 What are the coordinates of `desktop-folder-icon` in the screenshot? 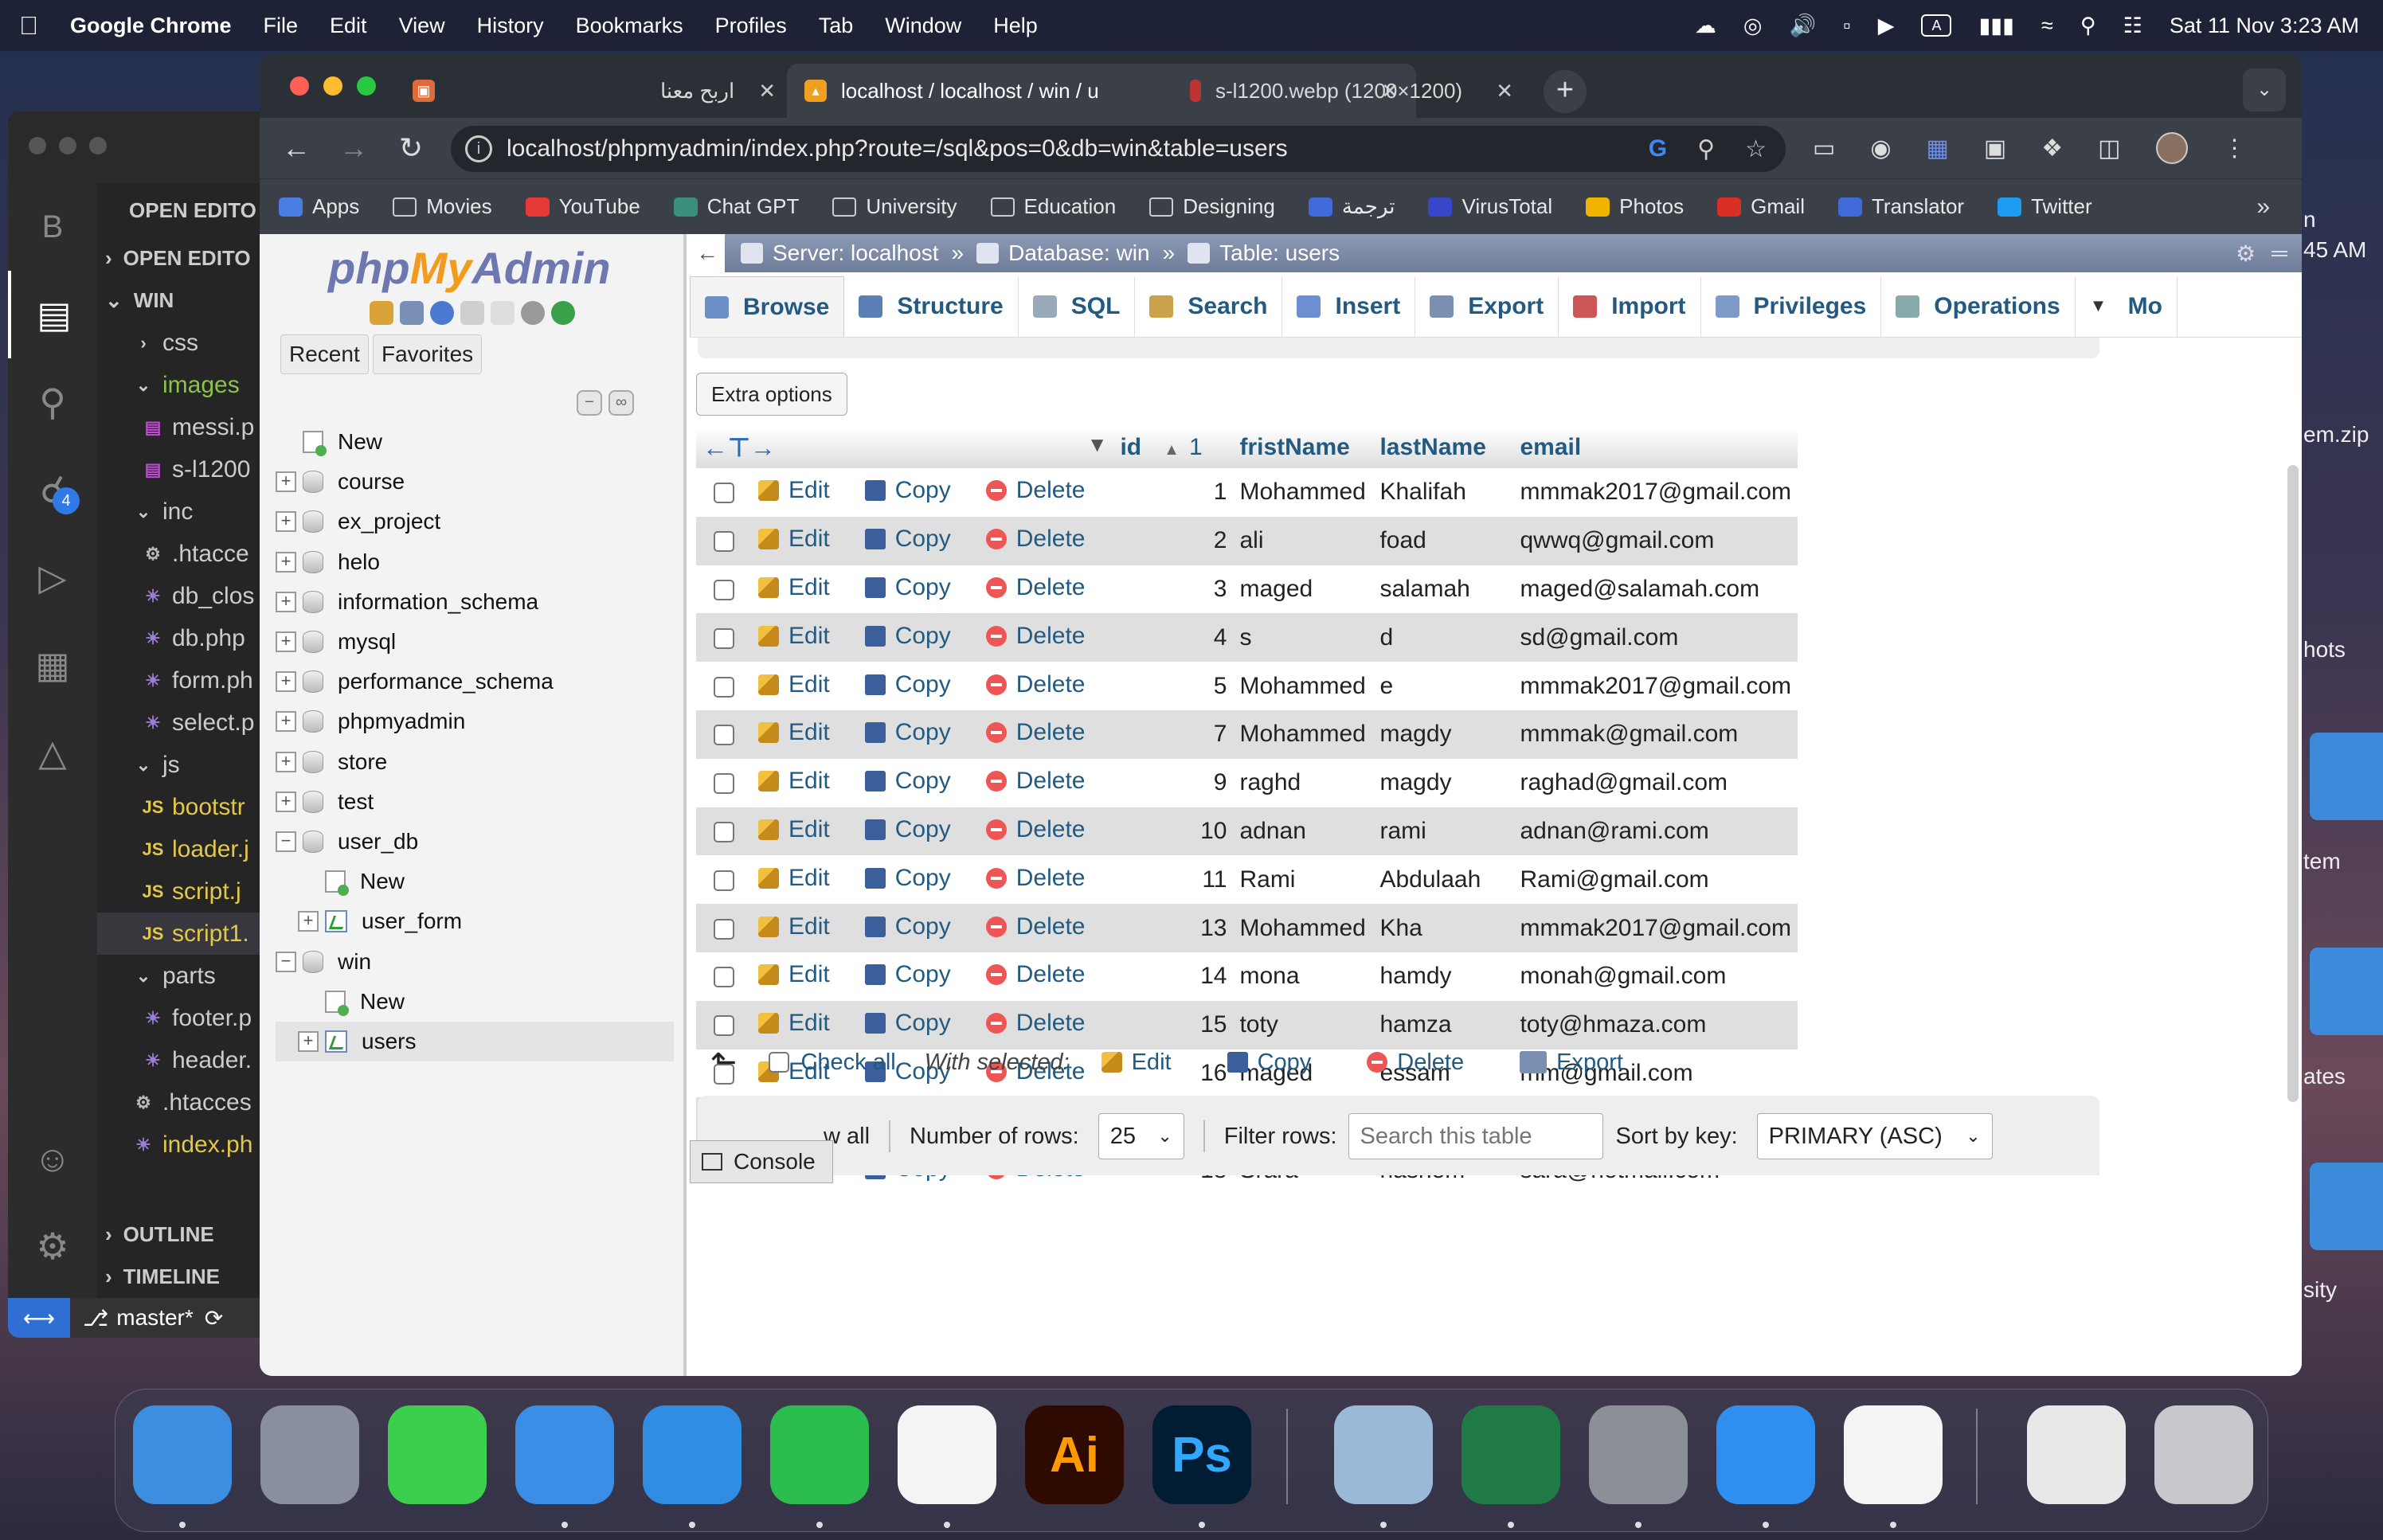 It's located at (2346, 776).